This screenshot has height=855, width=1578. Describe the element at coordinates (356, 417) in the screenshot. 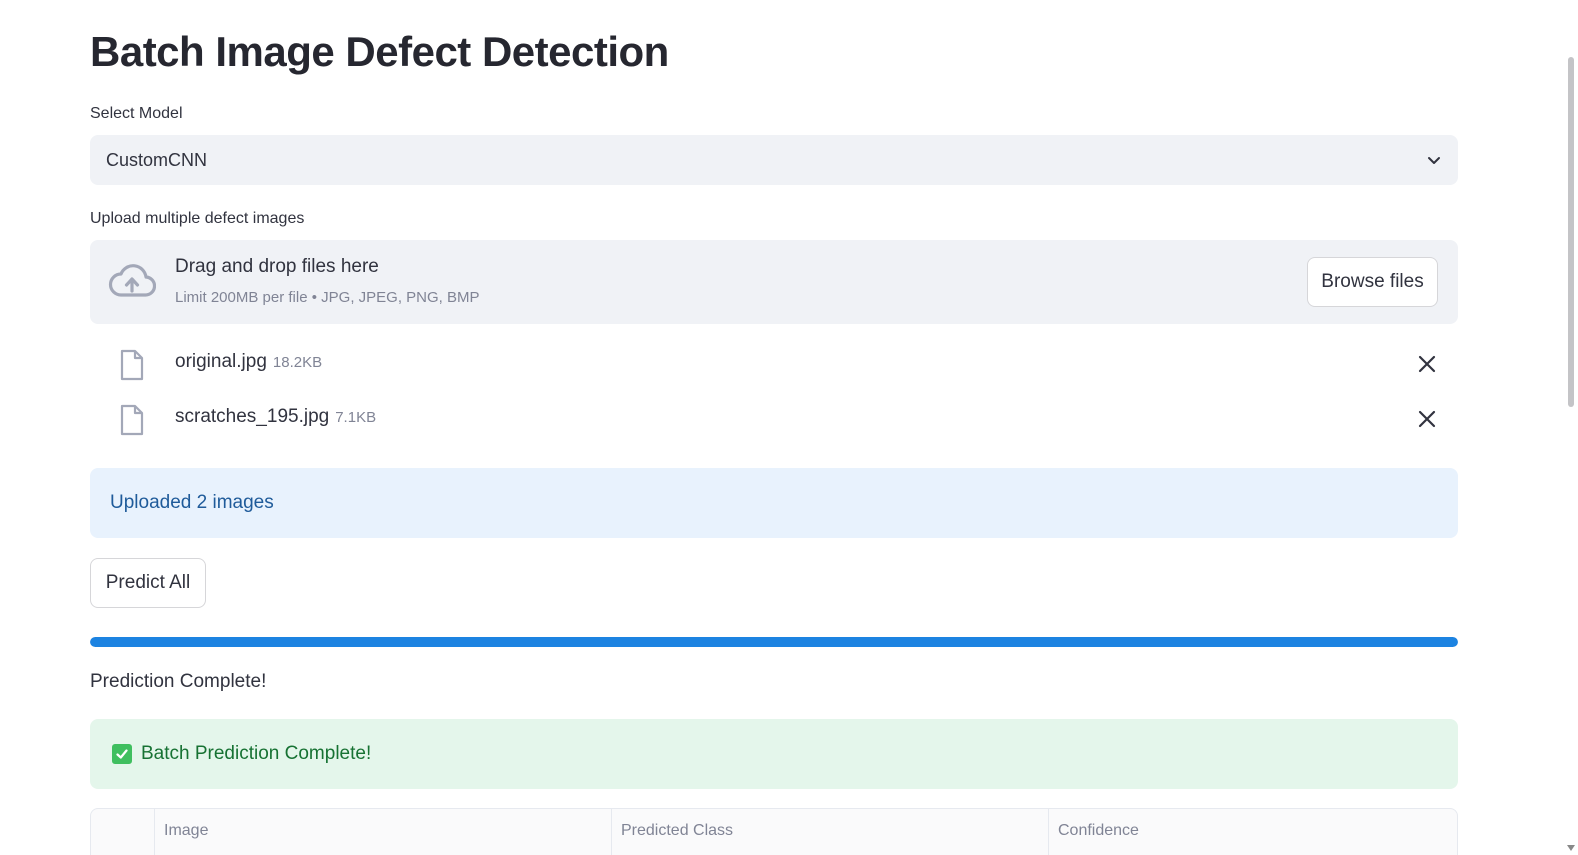

I see `file-size: 7.1KB` at that location.